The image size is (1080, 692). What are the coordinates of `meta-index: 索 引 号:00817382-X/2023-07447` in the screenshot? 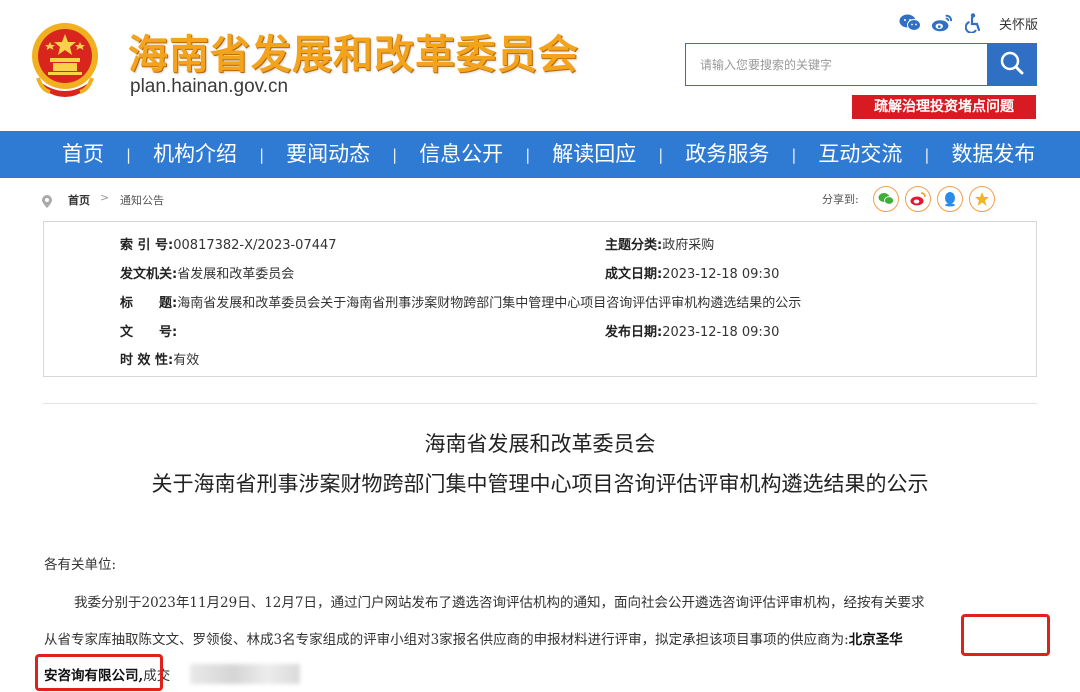 It's located at (228, 243).